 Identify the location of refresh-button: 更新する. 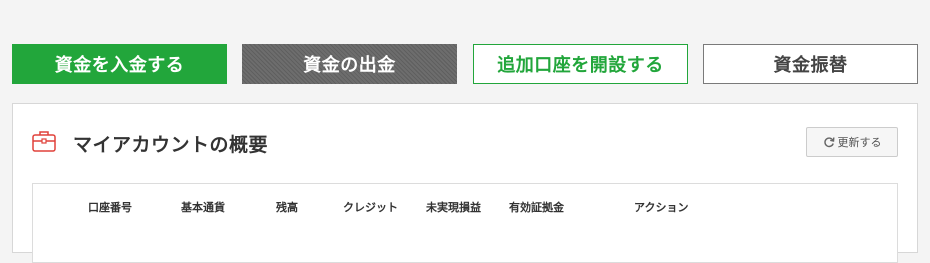
(852, 142).